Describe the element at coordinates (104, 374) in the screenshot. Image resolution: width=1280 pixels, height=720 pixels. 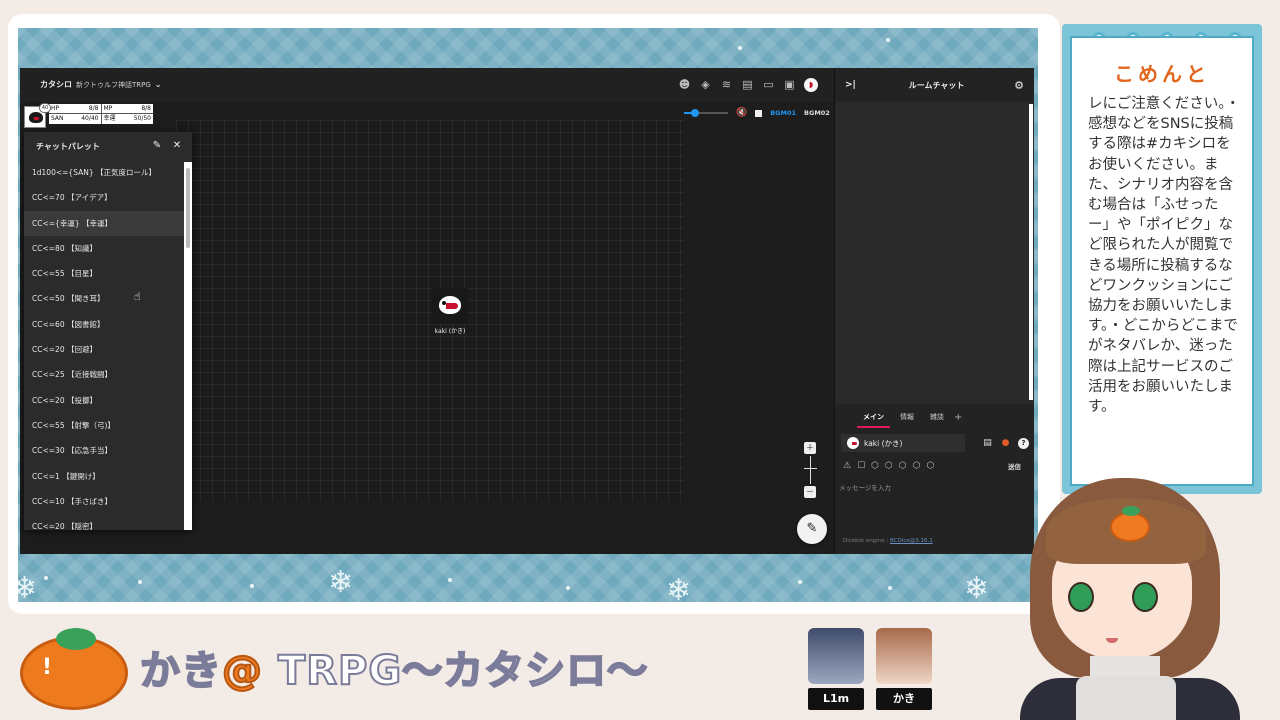
I see `palette-item: CC<=25 【近接戦闘】` at that location.